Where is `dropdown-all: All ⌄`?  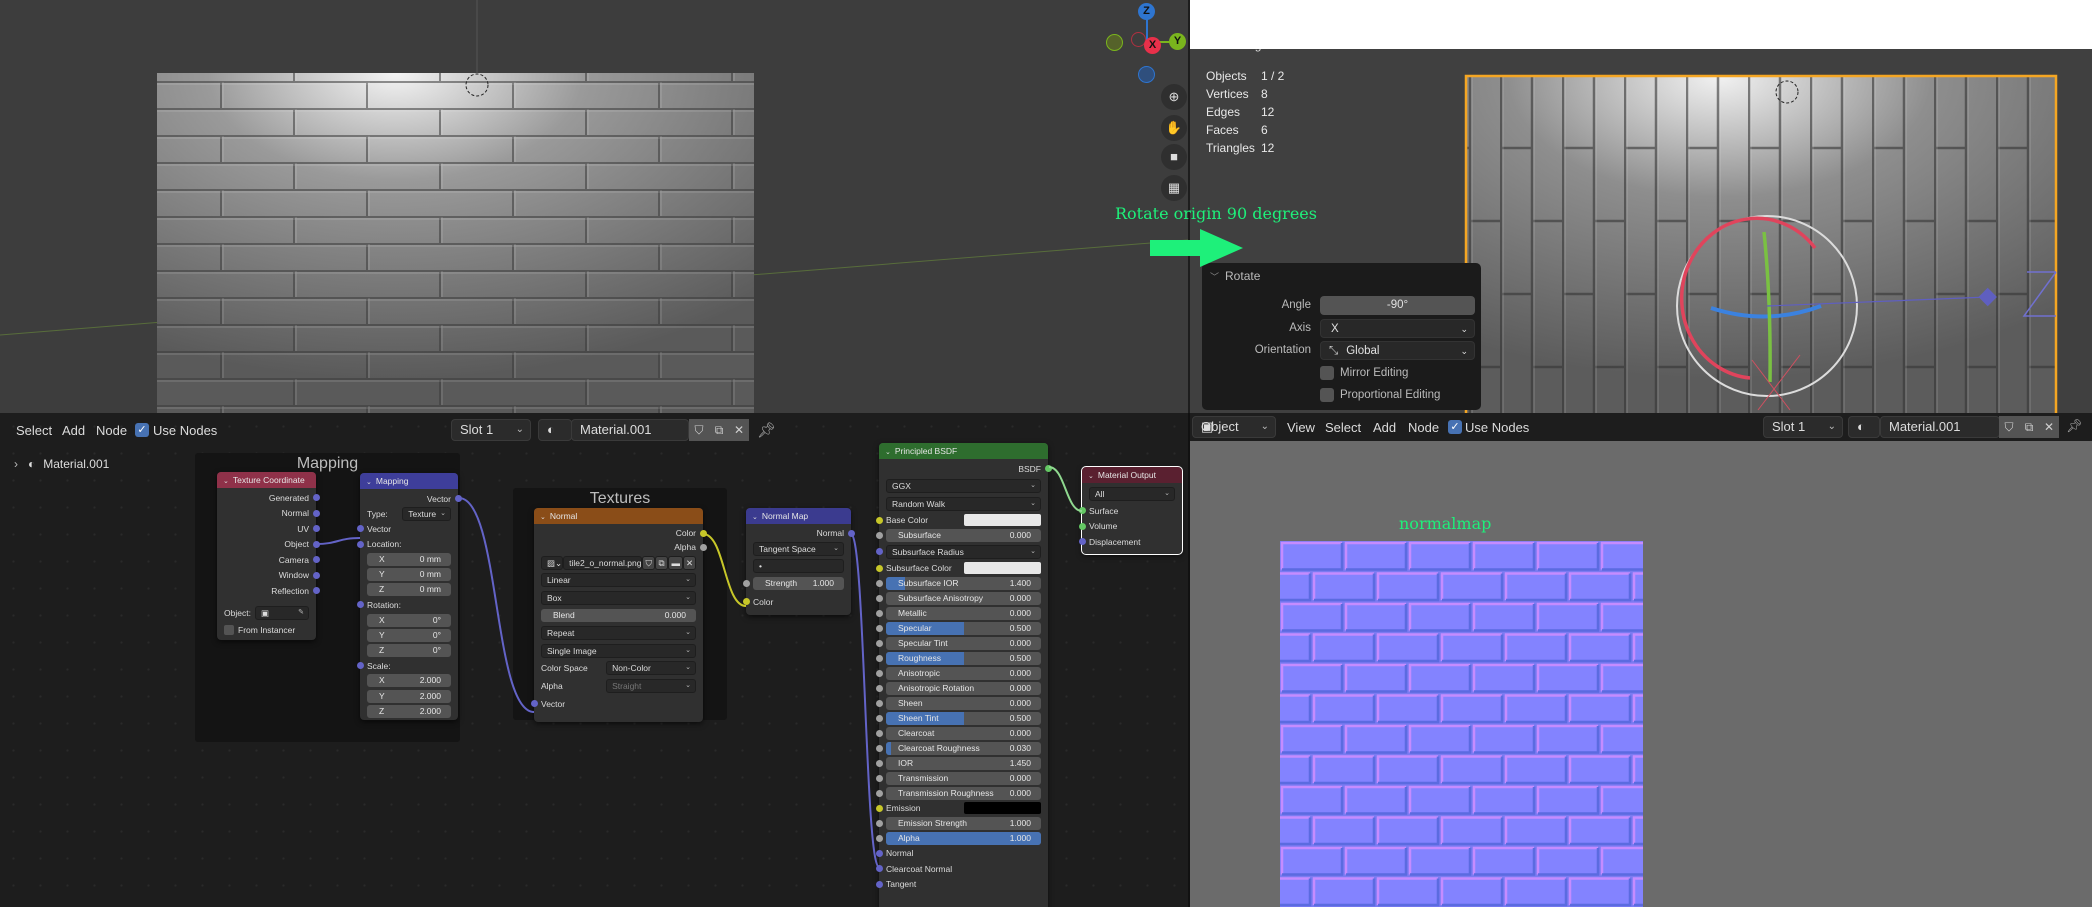 dropdown-all: All ⌄ is located at coordinates (1132, 494).